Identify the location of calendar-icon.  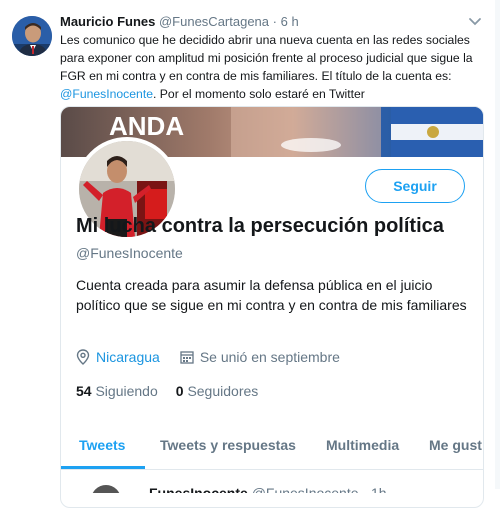
(187, 357).